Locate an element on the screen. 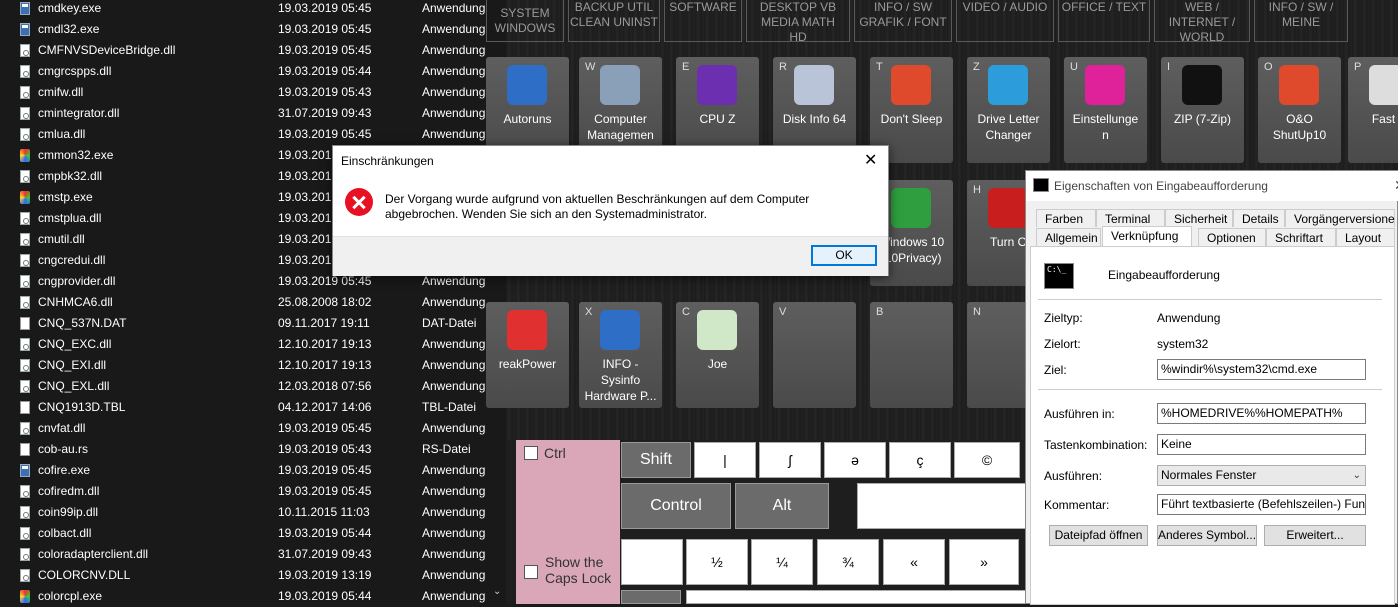 This screenshot has width=1398, height=607. file-row: cnvfat.dll 19.03.2019 05:45 Anwendung is located at coordinates (245, 428).